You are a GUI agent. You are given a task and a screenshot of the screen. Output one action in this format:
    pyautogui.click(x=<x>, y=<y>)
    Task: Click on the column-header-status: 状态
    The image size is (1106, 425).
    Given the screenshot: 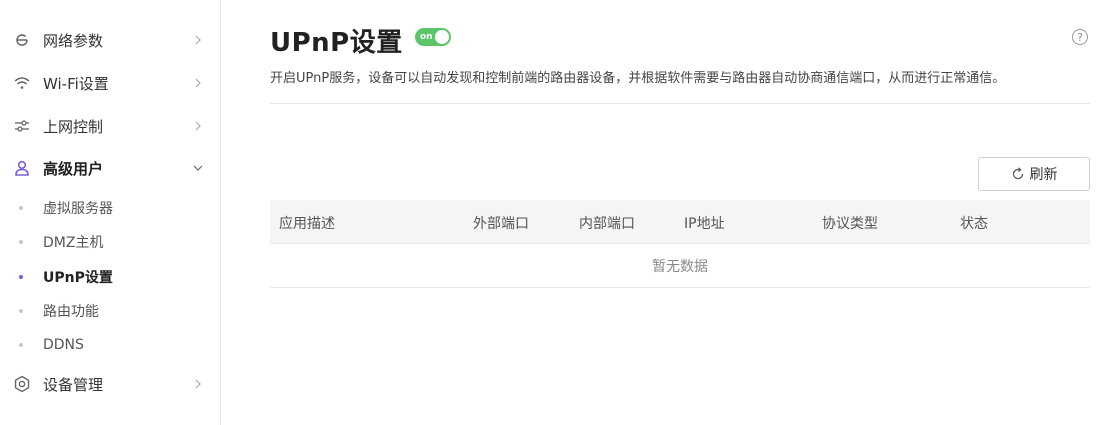 What is the action you would take?
    pyautogui.click(x=974, y=224)
    